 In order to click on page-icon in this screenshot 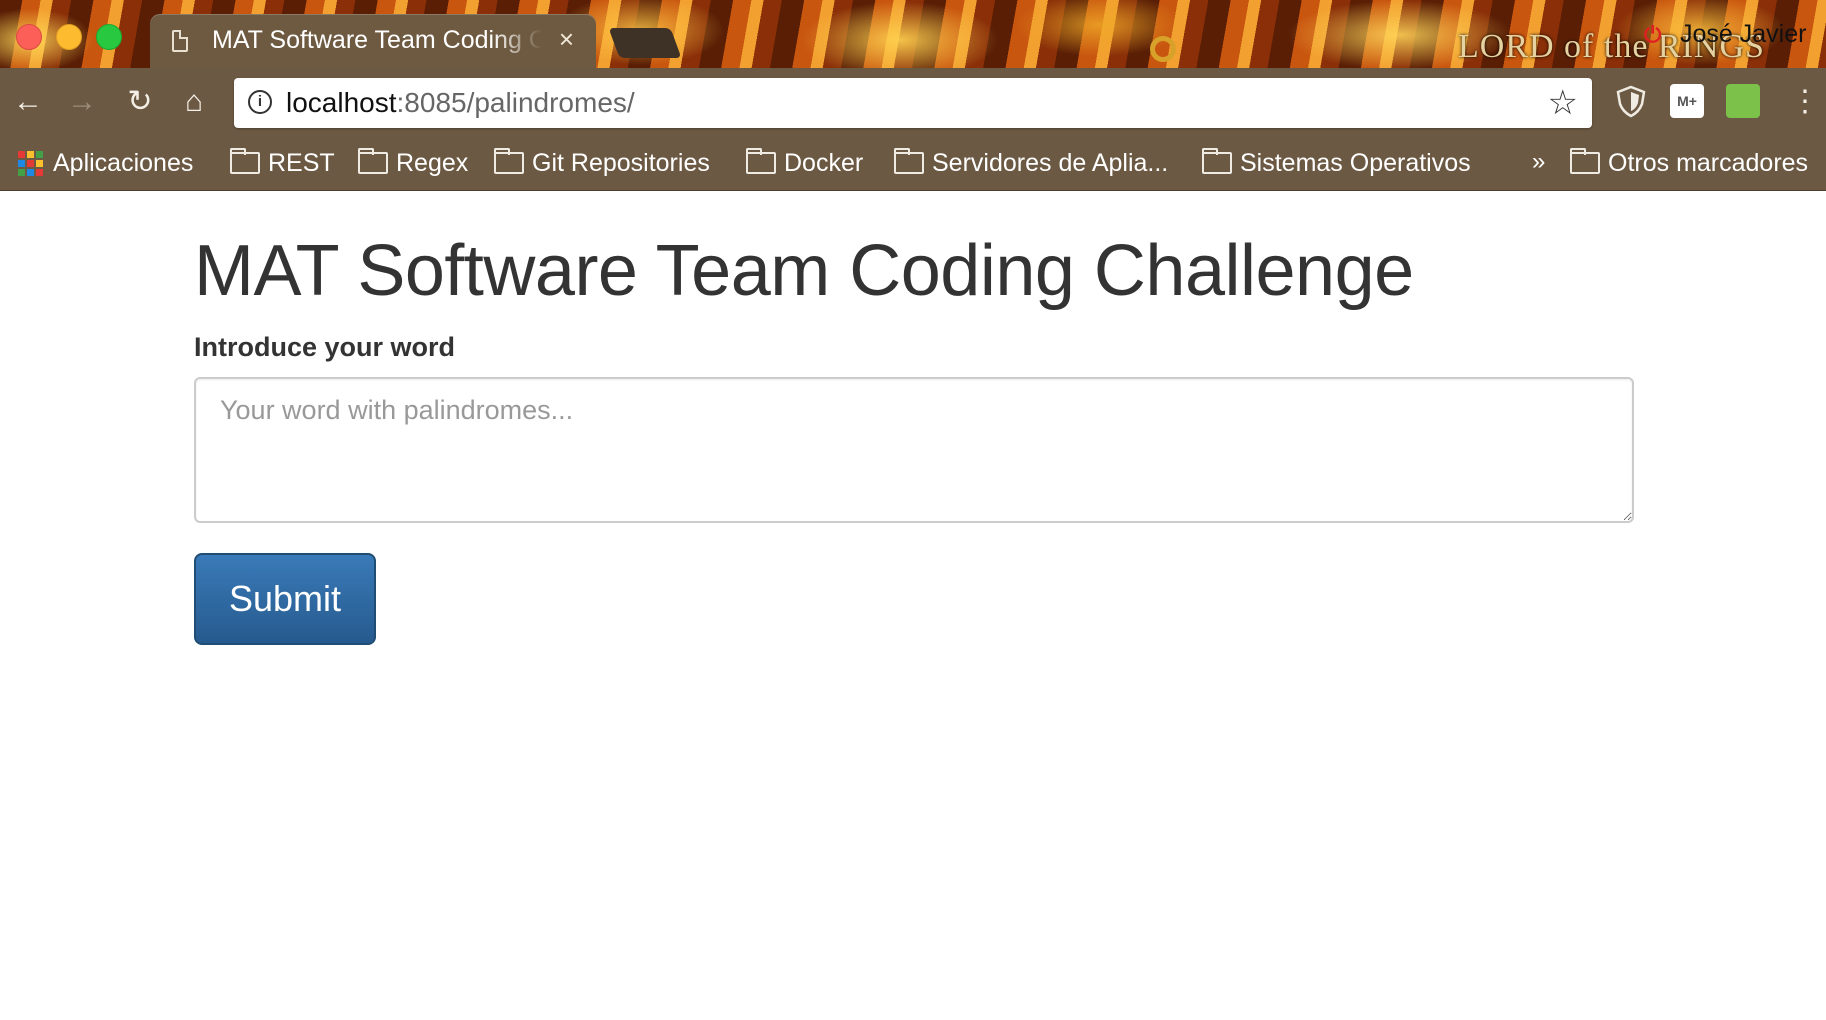, I will do `click(180, 41)`.